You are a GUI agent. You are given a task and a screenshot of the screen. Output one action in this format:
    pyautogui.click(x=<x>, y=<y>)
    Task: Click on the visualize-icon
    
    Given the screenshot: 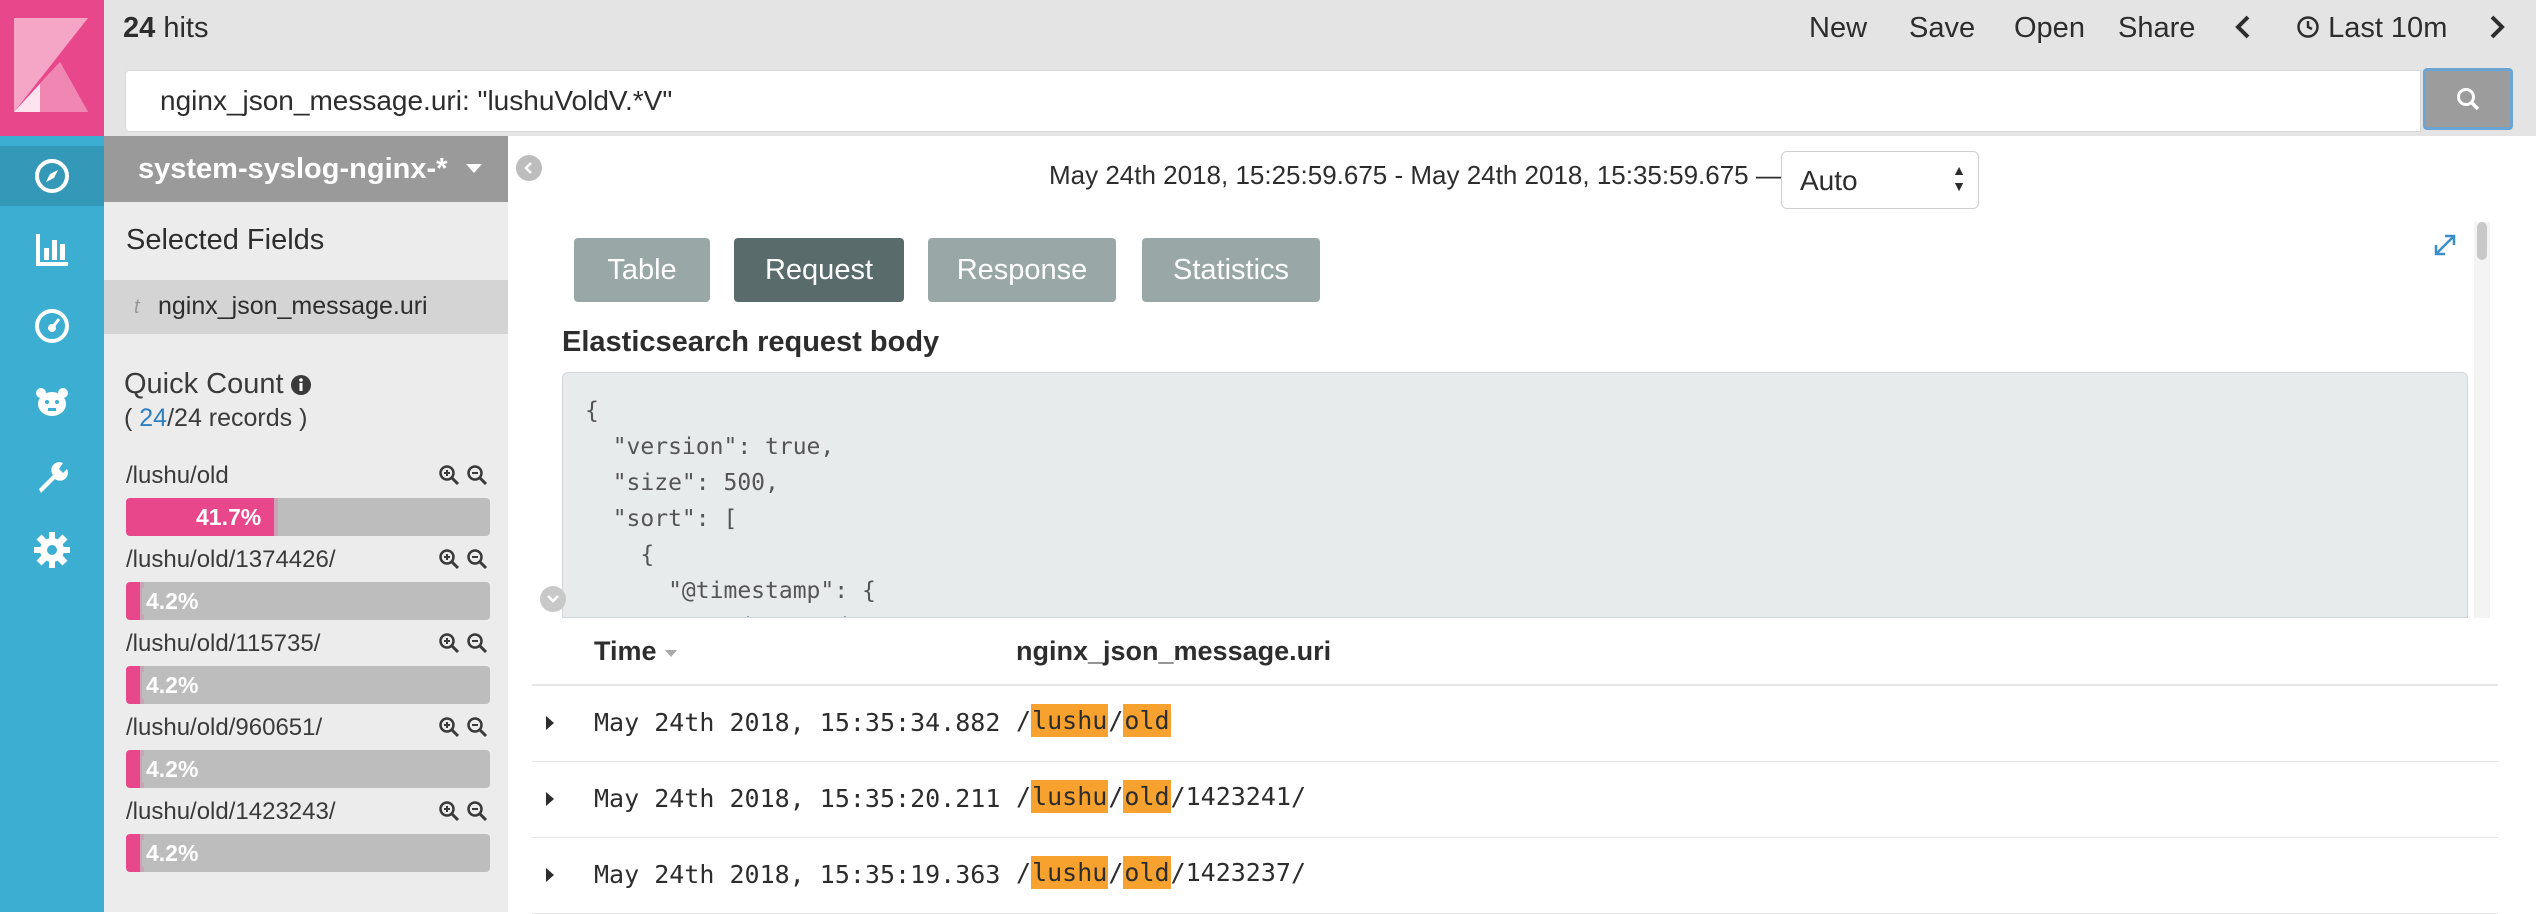 What is the action you would take?
    pyautogui.click(x=52, y=250)
    